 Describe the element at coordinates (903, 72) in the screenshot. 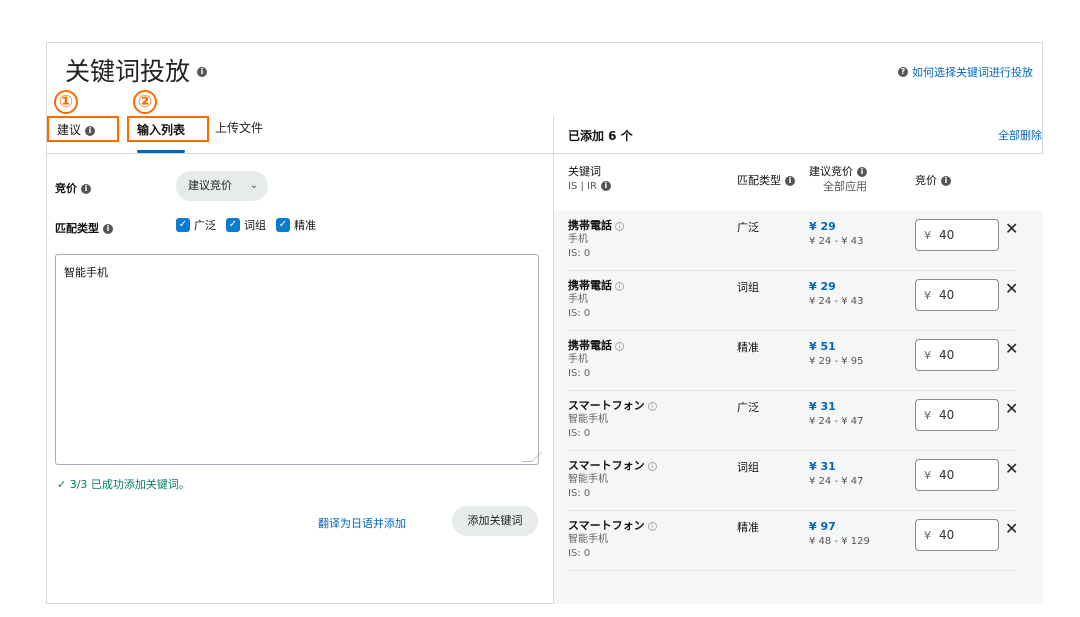

I see `question-icon: ?` at that location.